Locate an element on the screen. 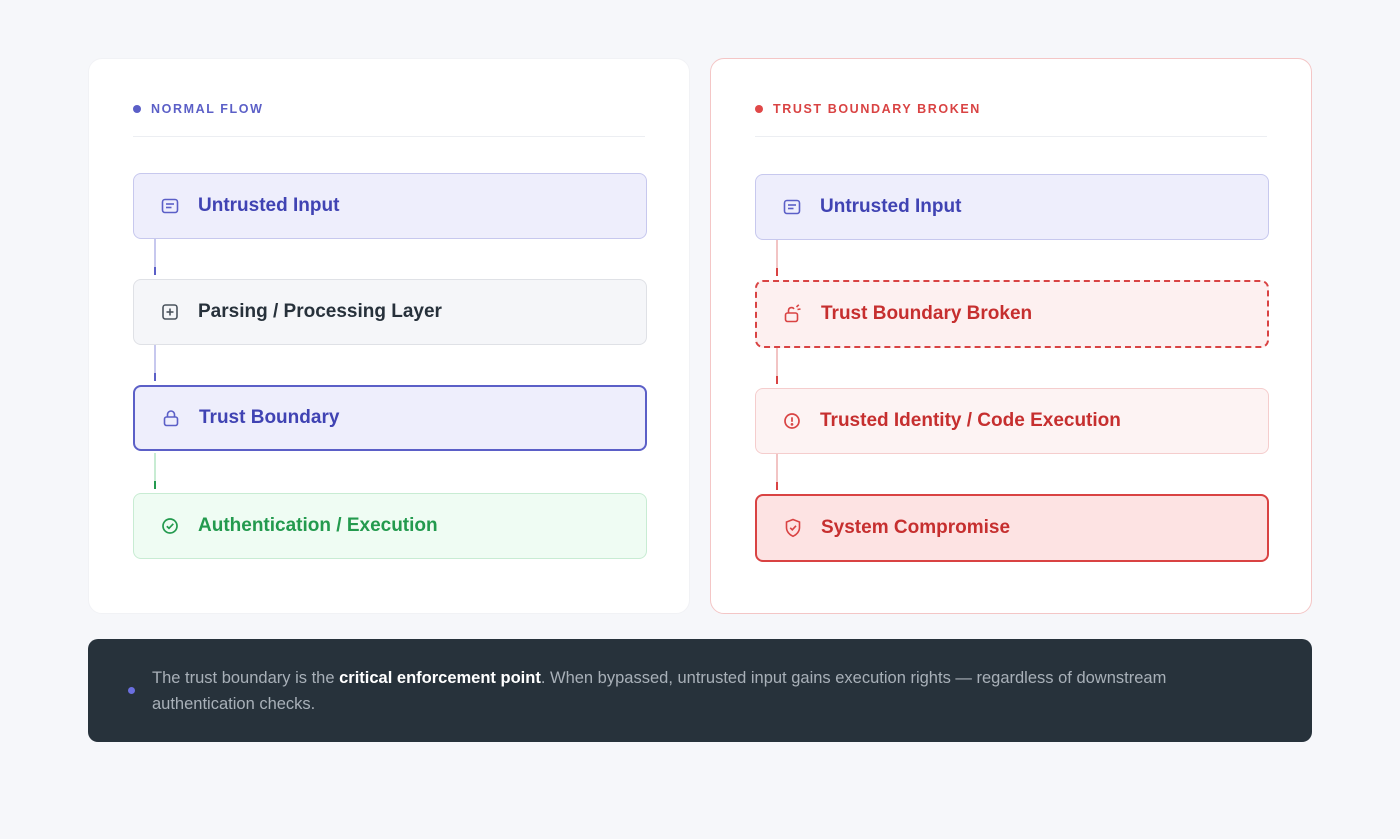  check-circle-icon is located at coordinates (170, 526).